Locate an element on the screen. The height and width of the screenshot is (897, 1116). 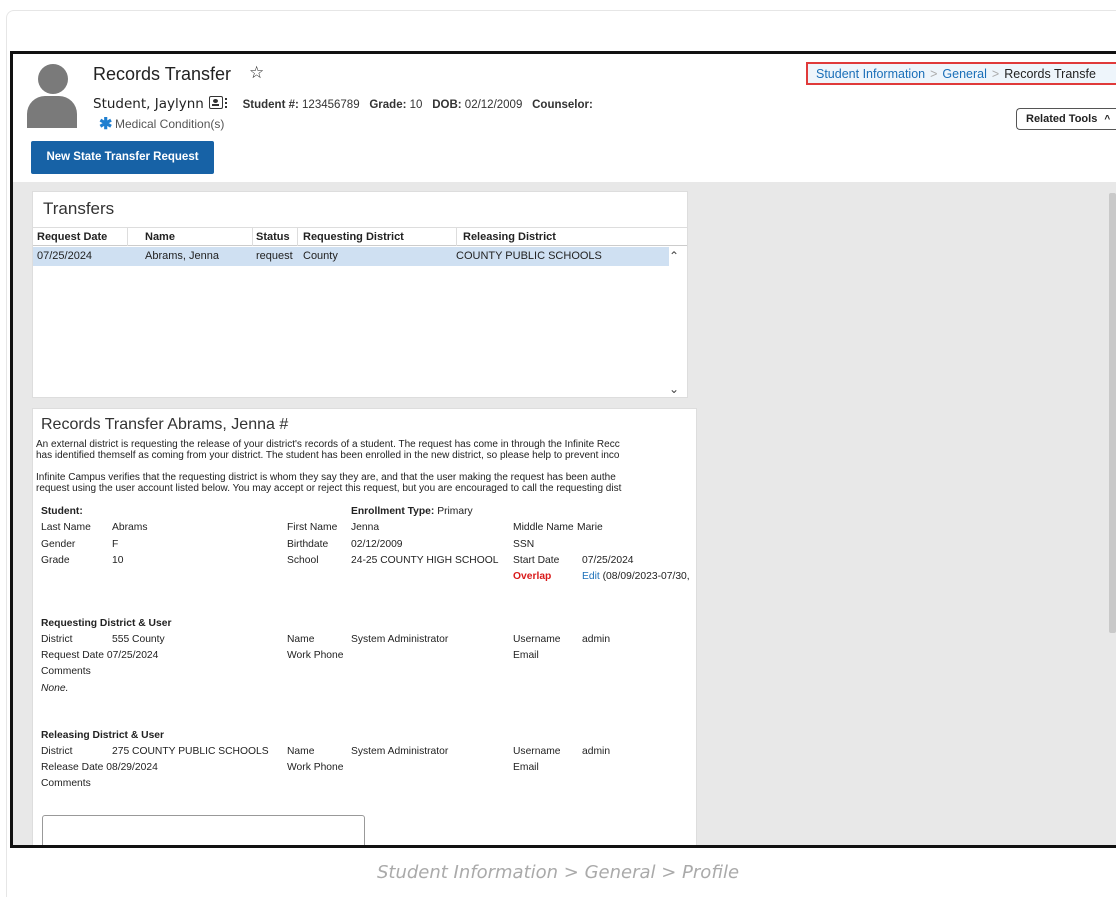
request-date-value: 07/25/2024 is located at coordinates (132, 655).